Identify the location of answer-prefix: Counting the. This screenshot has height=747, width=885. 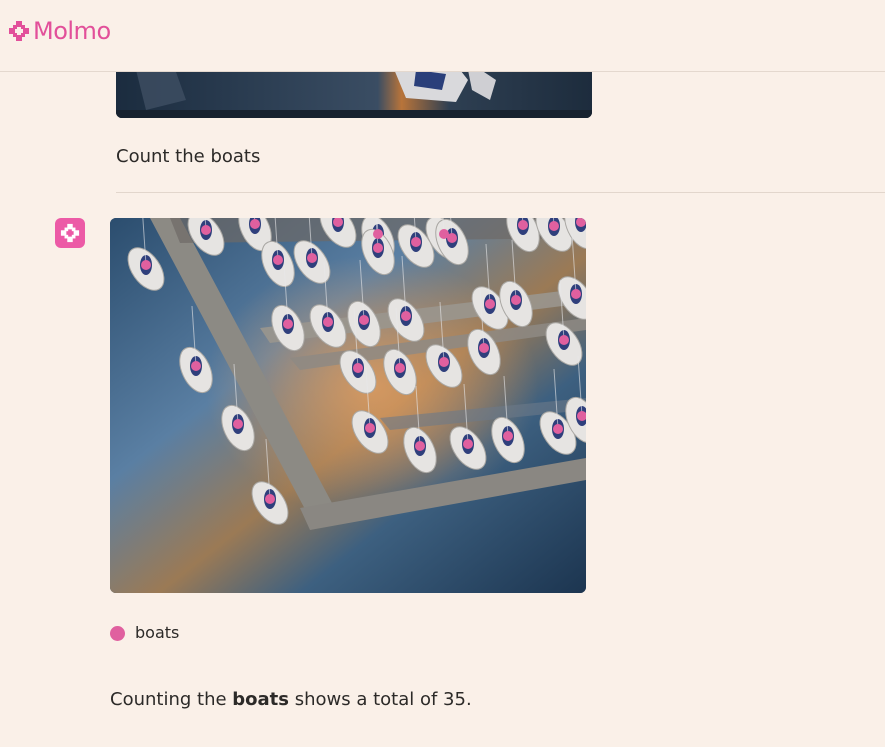
(171, 699).